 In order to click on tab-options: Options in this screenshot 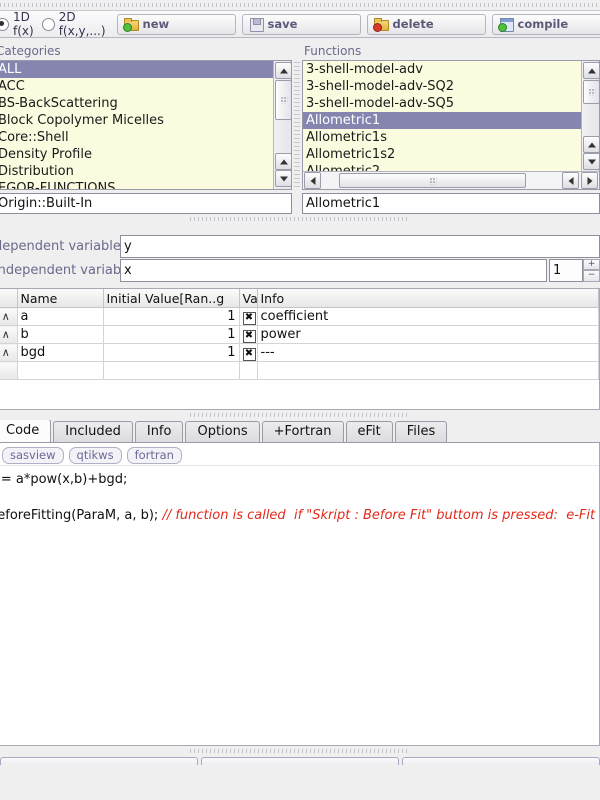, I will do `click(222, 431)`.